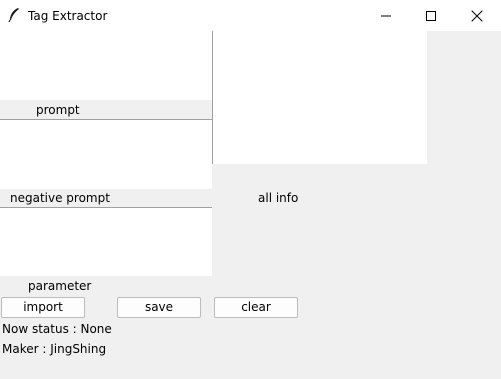 The image size is (501, 379). What do you see at coordinates (278, 198) in the screenshot?
I see `all-info-label: all info` at bounding box center [278, 198].